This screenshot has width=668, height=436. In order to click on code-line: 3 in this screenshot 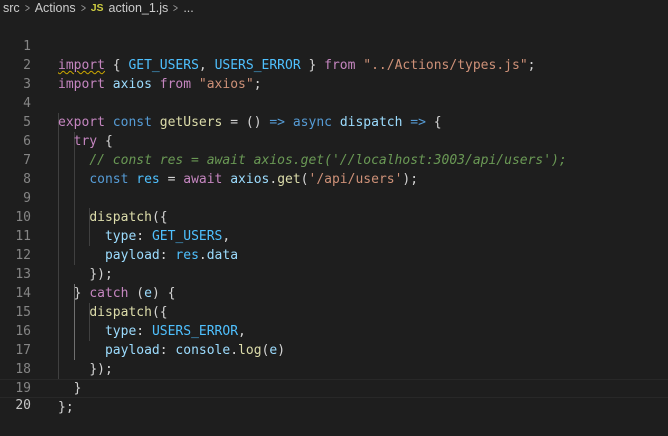, I will do `click(334, 74)`.